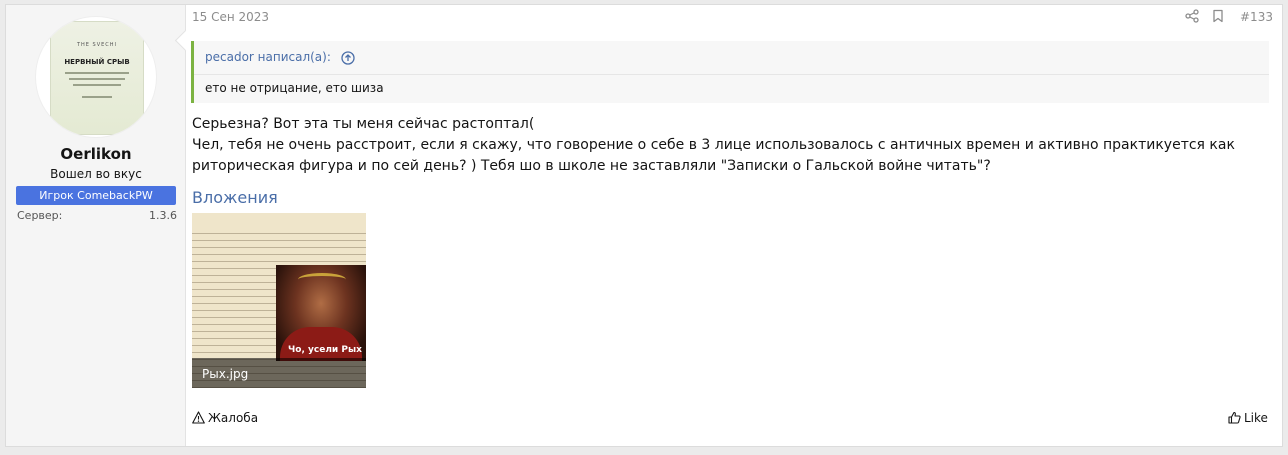  I want to click on server-label: Сервер:, so click(40, 215).